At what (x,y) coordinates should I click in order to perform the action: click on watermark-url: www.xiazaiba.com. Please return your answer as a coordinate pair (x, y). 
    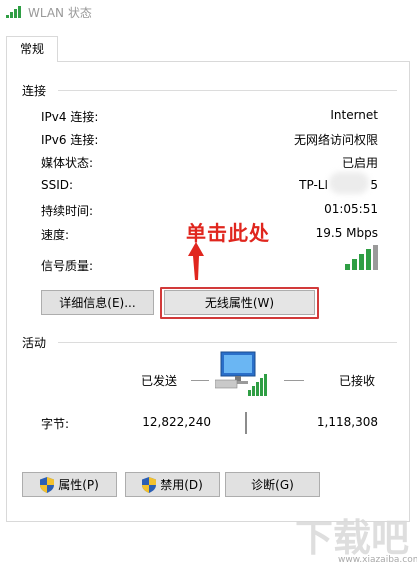
    Looking at the image, I should click on (377, 560).